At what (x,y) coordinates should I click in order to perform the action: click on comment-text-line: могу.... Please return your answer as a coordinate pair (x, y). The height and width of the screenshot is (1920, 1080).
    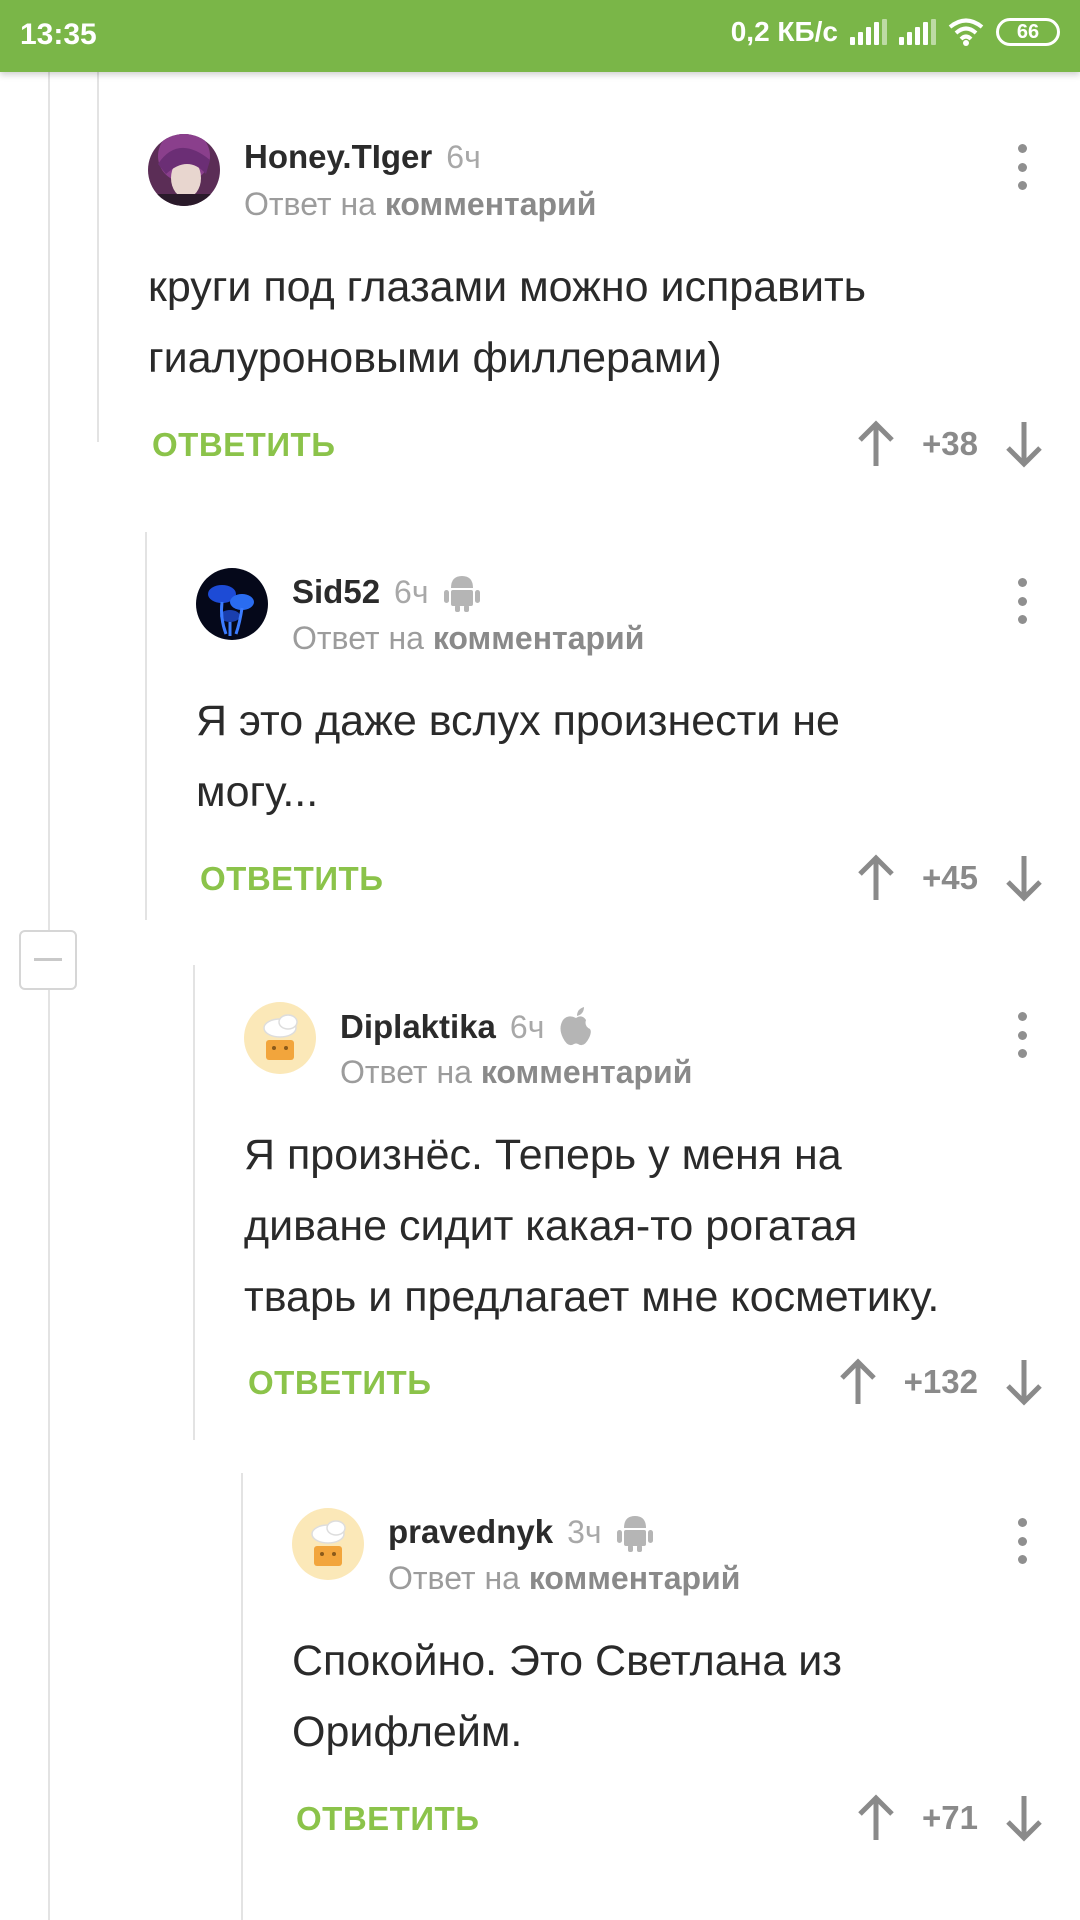
    Looking at the image, I should click on (257, 792).